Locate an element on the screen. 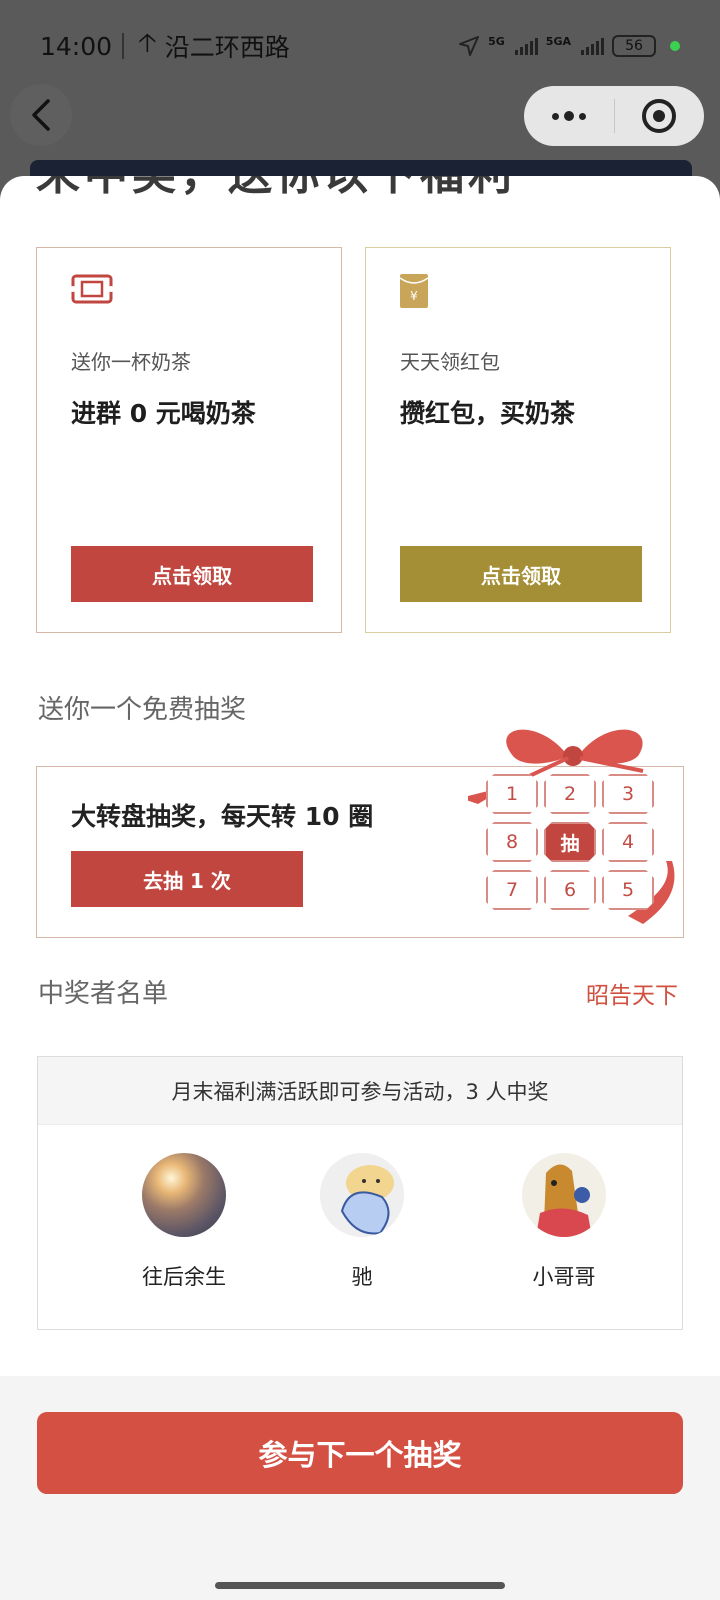 This screenshot has height=1600, width=720. navigation-street: 沿二环西路 is located at coordinates (227, 47).